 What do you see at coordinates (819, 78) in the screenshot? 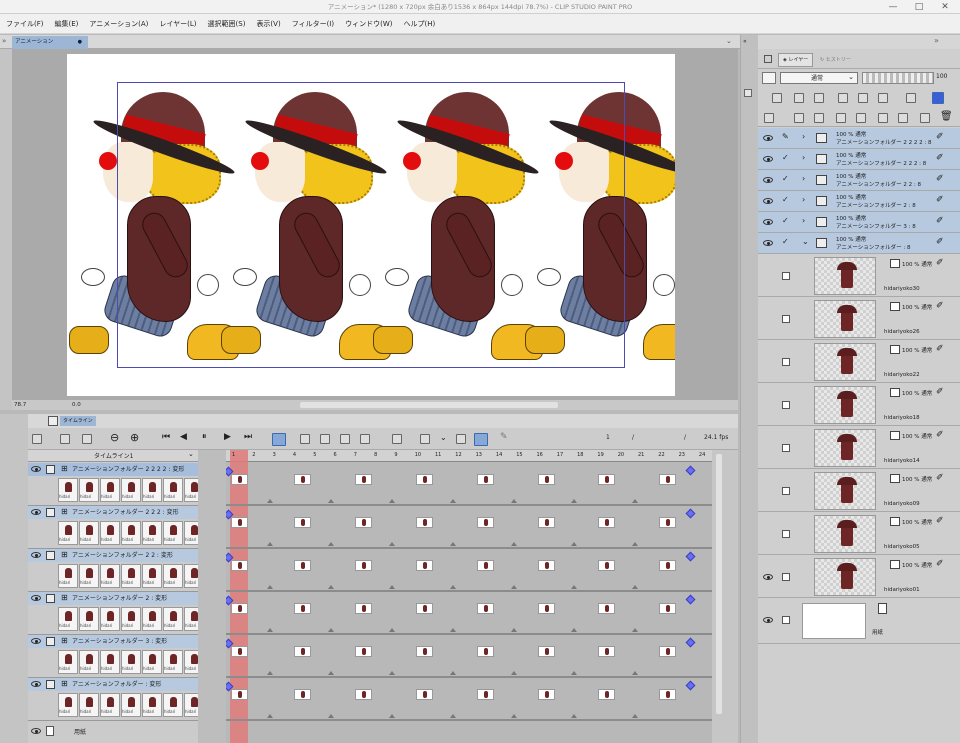
I see `blend-mode-select: 通常 ⌄` at bounding box center [819, 78].